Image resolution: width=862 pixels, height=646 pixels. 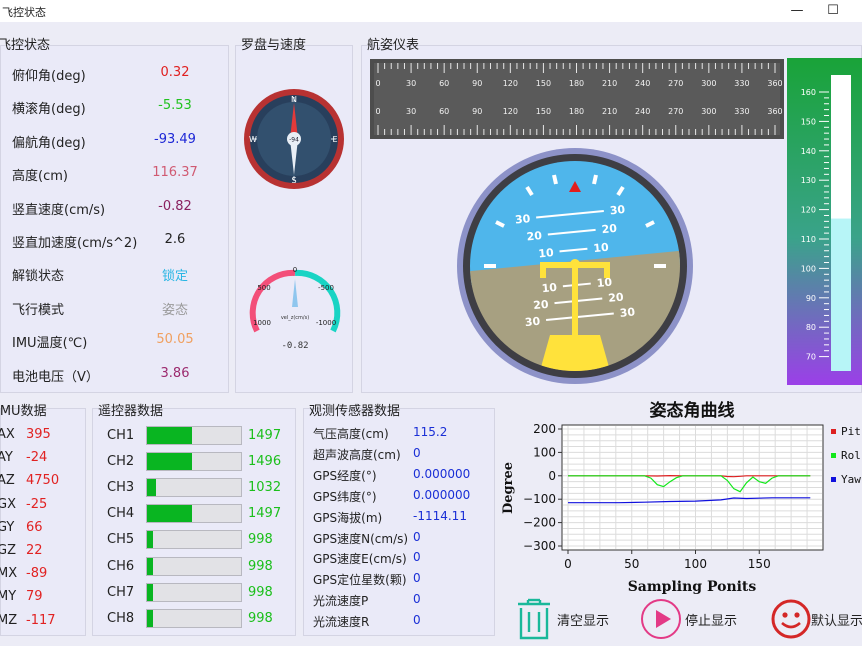 I want to click on altitude-tick-label: 110, so click(x=808, y=239).